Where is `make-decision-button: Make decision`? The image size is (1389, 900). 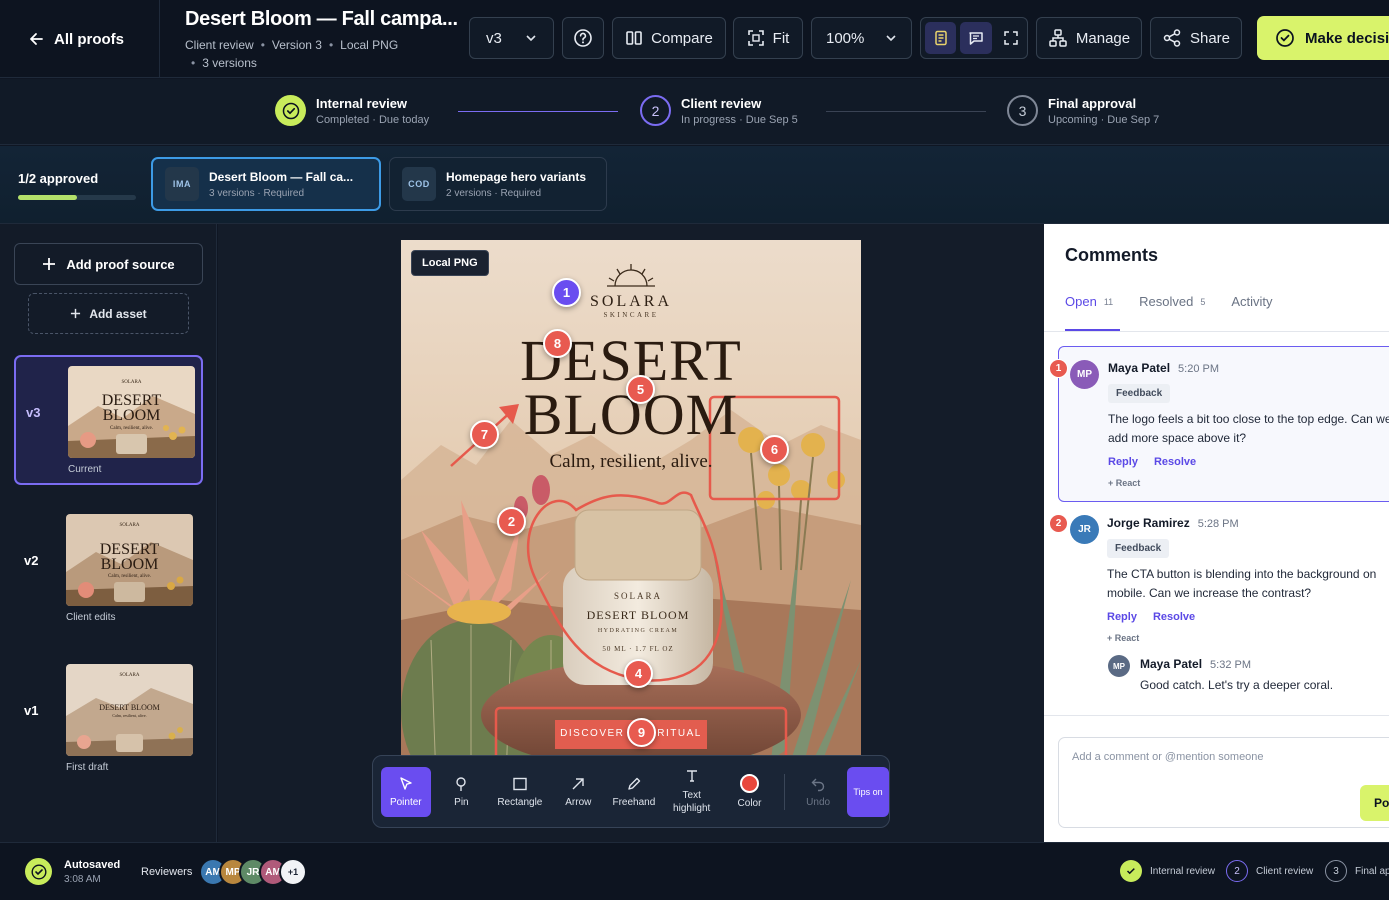 make-decision-button: Make decision is located at coordinates (1323, 38).